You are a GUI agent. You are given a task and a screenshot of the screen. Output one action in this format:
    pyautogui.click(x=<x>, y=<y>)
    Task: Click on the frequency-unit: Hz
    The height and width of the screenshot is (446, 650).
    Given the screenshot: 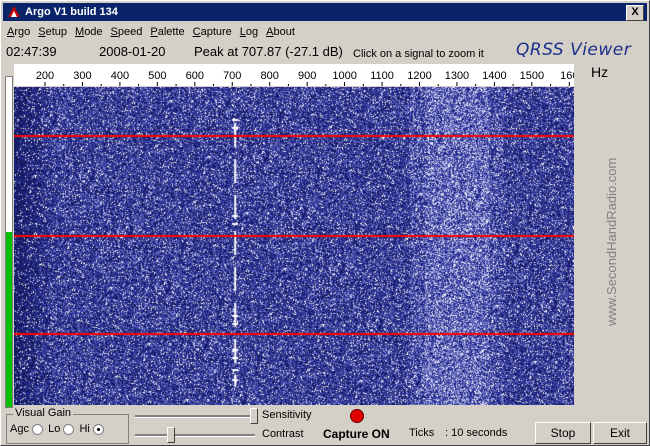 What is the action you would take?
    pyautogui.click(x=600, y=72)
    